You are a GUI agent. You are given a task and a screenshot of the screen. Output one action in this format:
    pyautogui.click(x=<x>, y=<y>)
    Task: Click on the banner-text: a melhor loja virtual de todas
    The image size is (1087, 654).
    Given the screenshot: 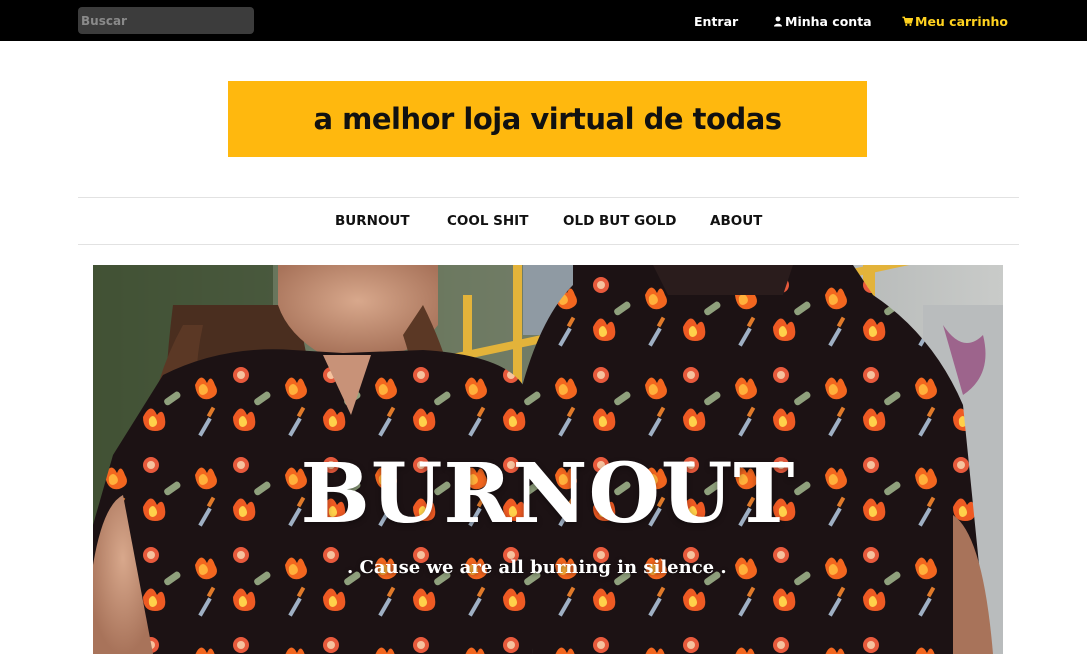 What is the action you would take?
    pyautogui.click(x=547, y=119)
    